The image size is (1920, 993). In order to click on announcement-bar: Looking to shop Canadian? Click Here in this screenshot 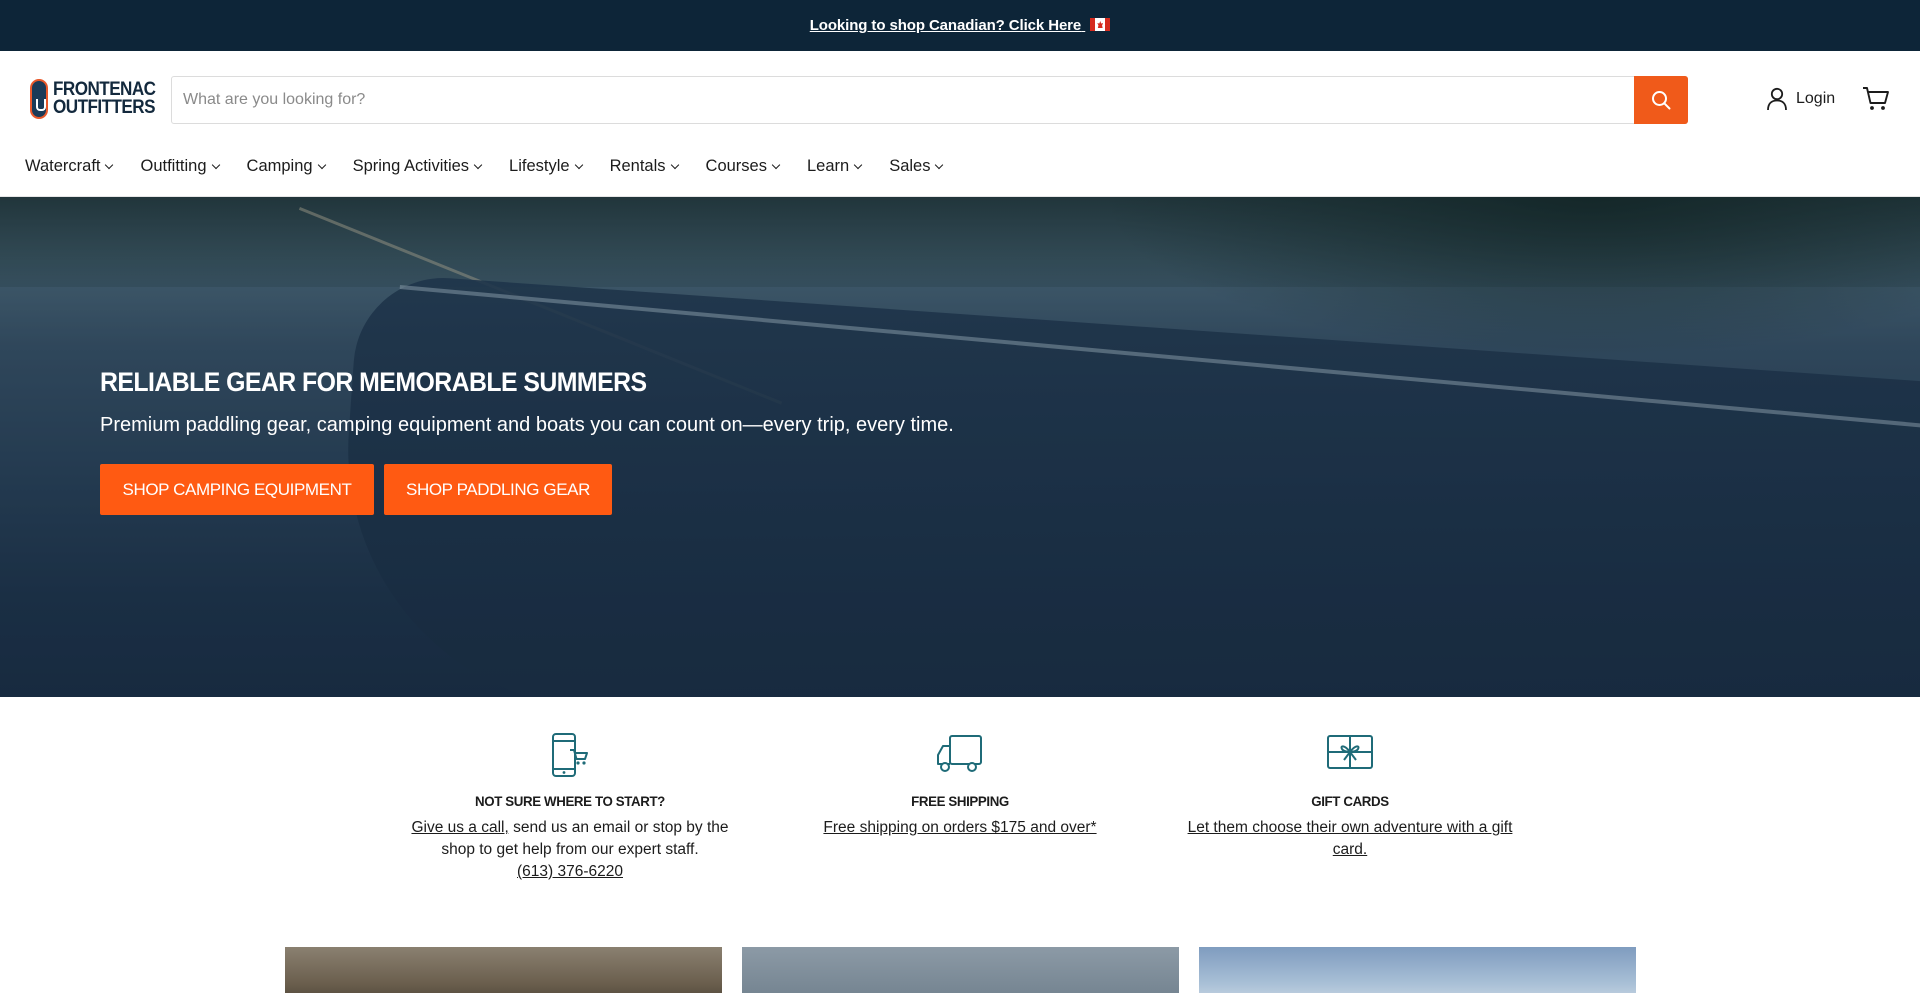, I will do `click(960, 25)`.